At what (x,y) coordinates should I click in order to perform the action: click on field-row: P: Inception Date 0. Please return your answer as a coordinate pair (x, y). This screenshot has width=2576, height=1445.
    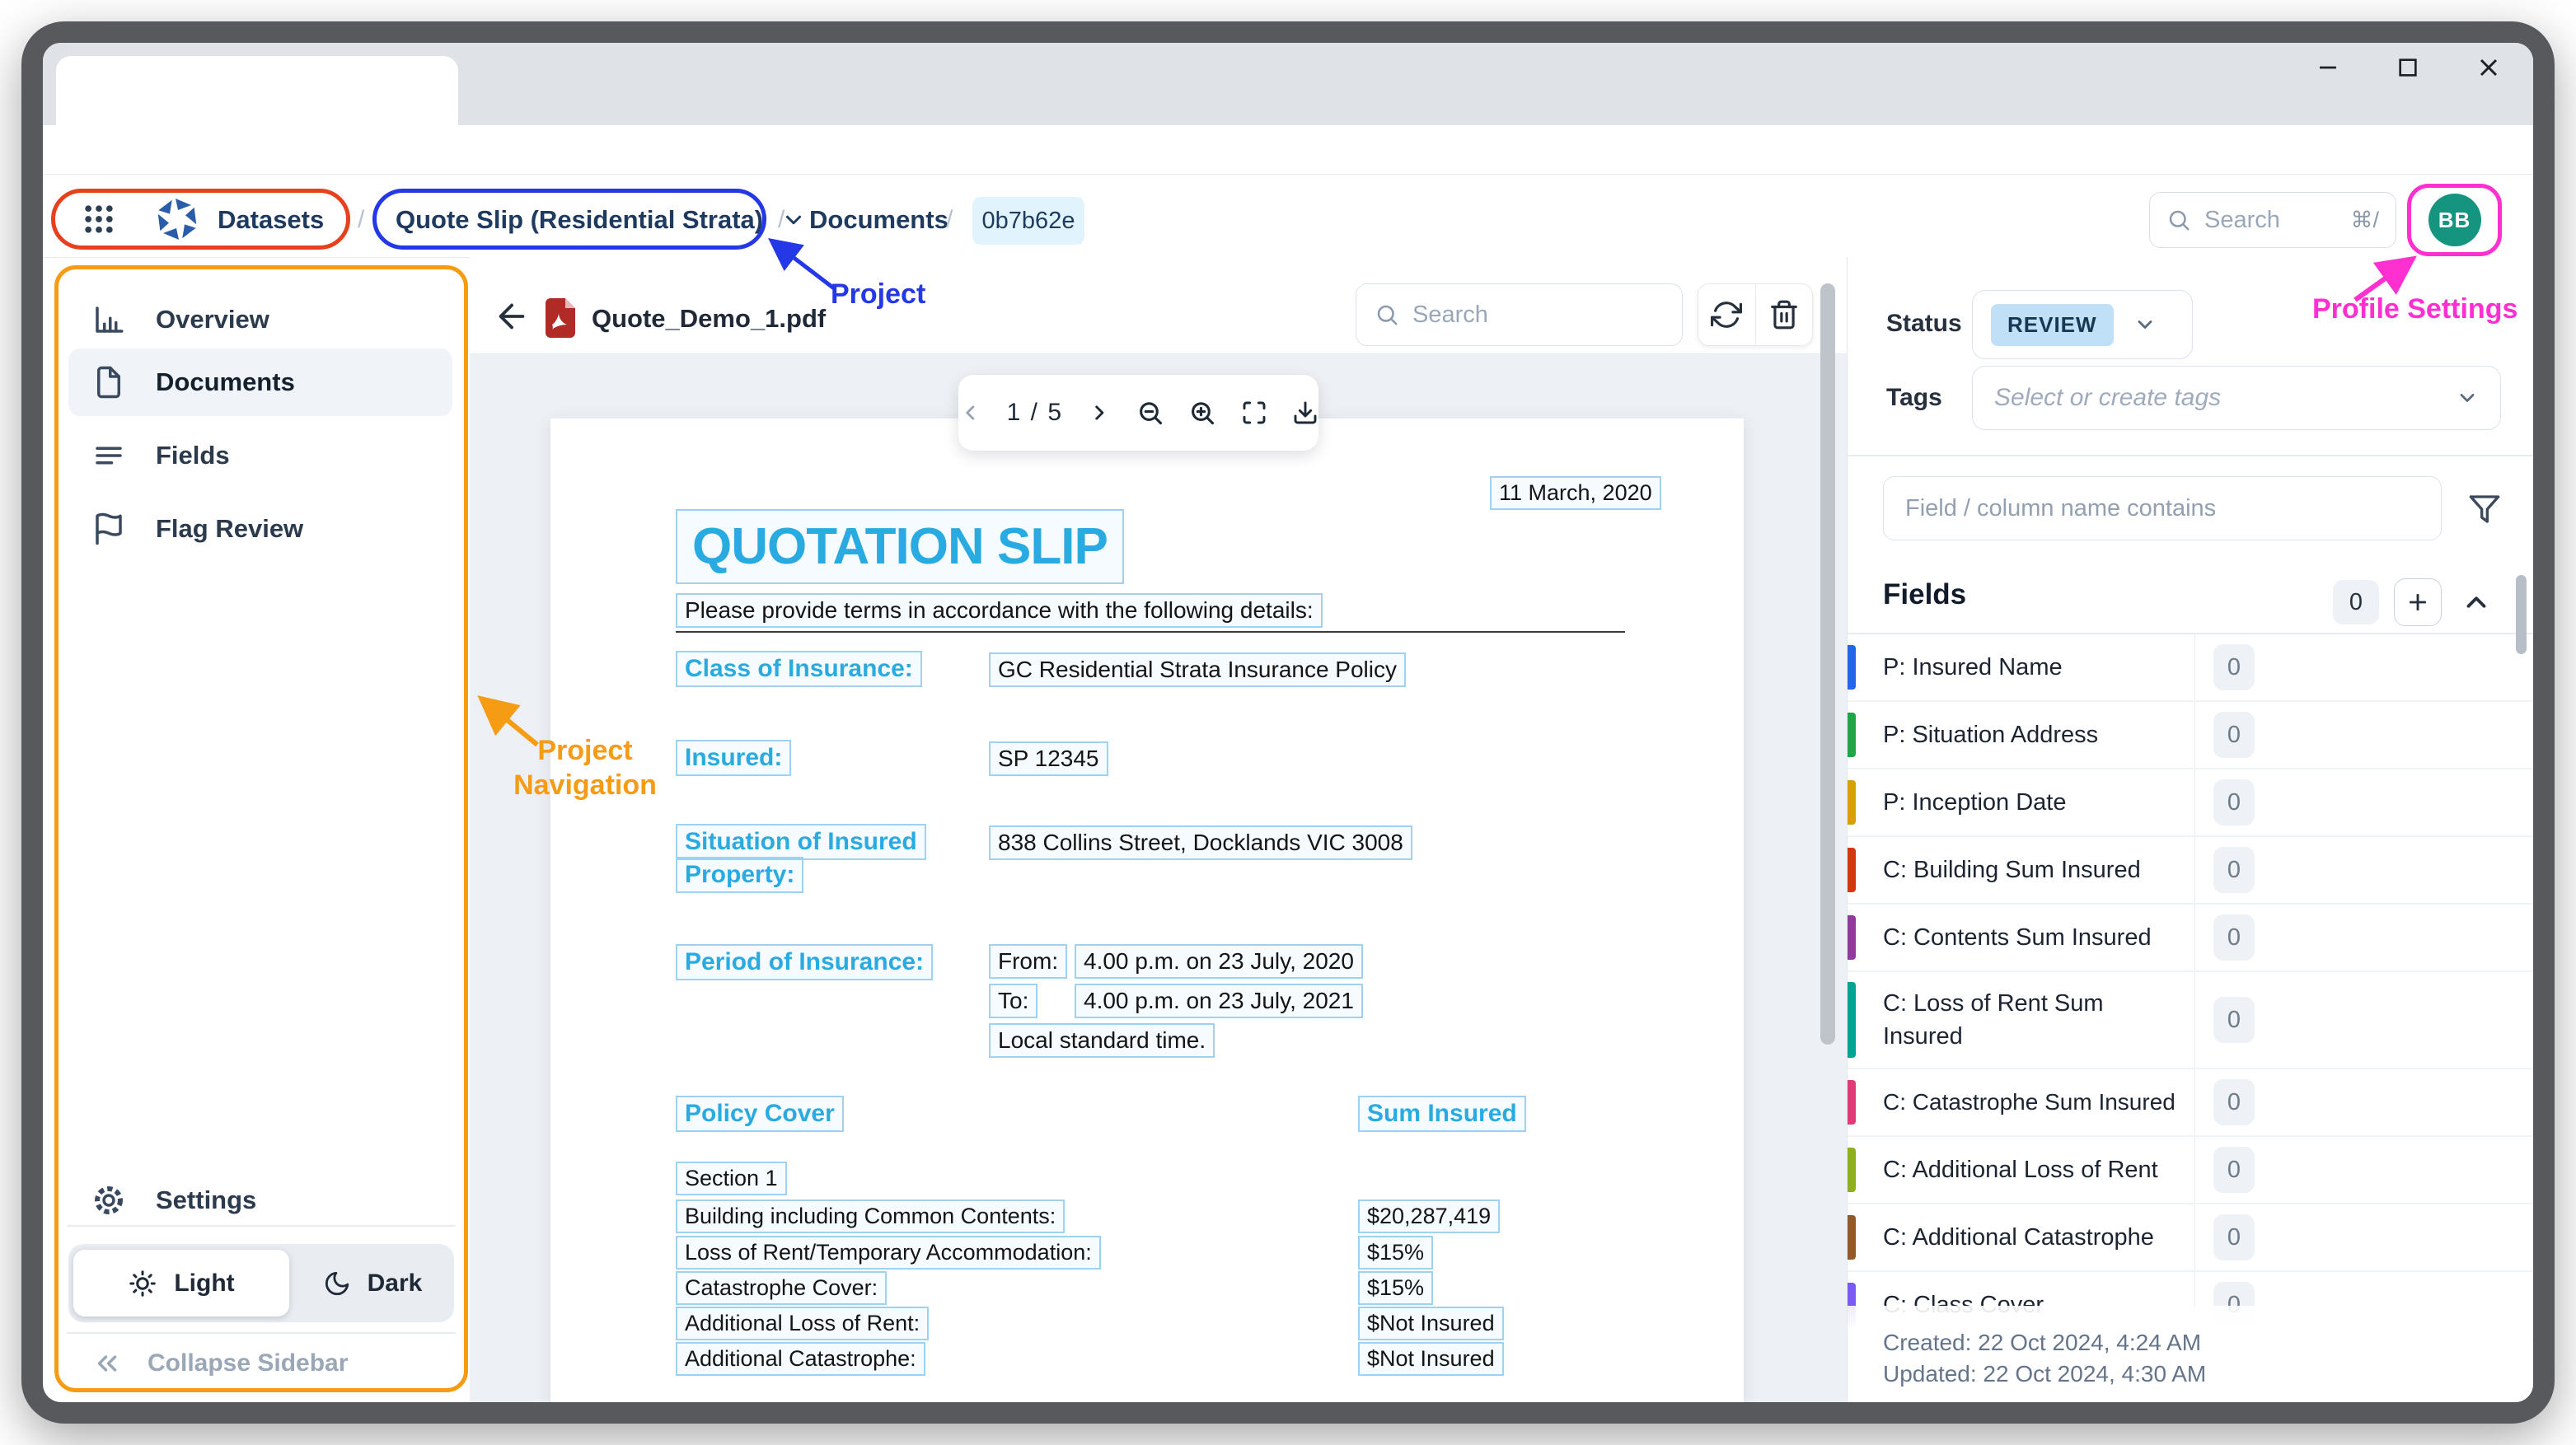
    Looking at the image, I should click on (2190, 803).